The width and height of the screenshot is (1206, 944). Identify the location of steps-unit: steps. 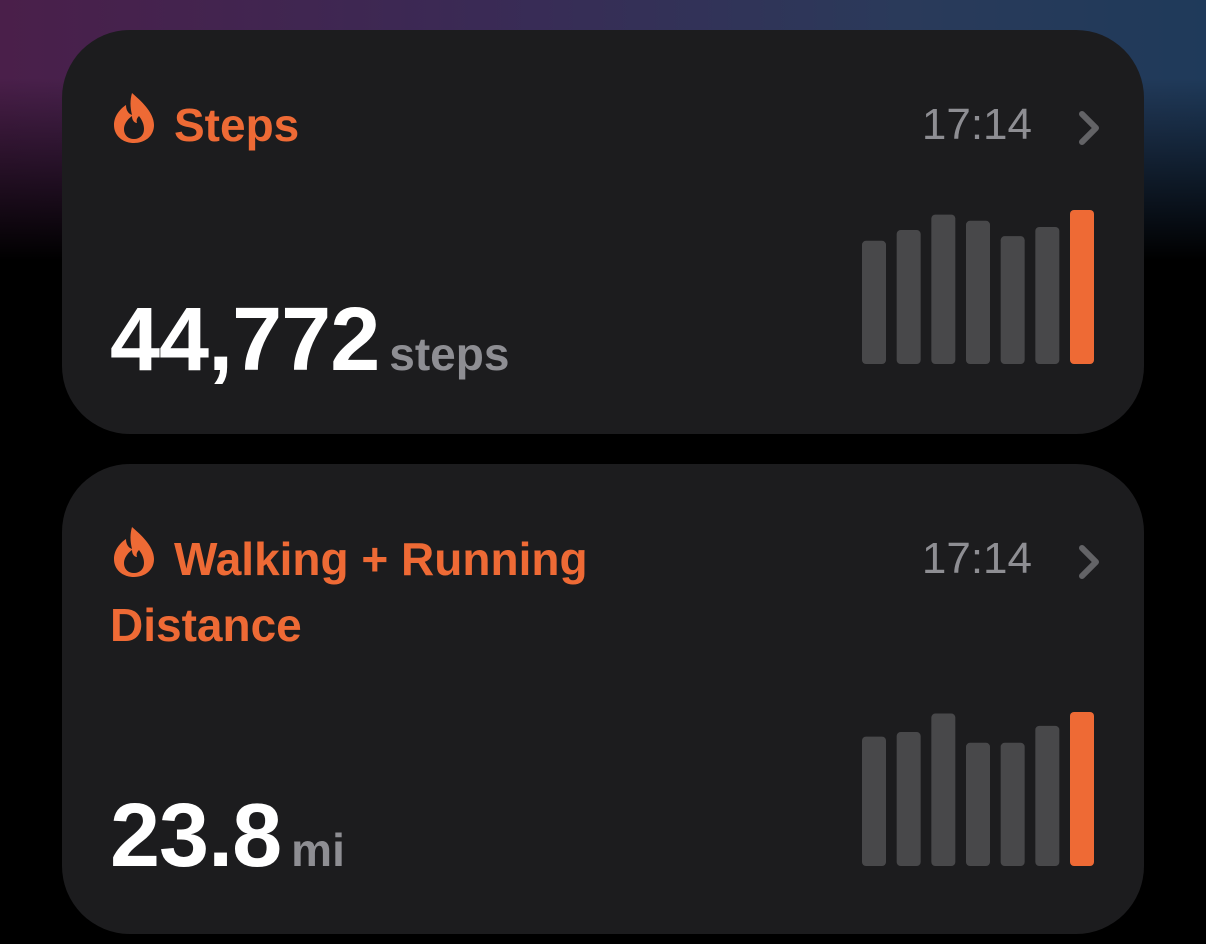
(449, 354).